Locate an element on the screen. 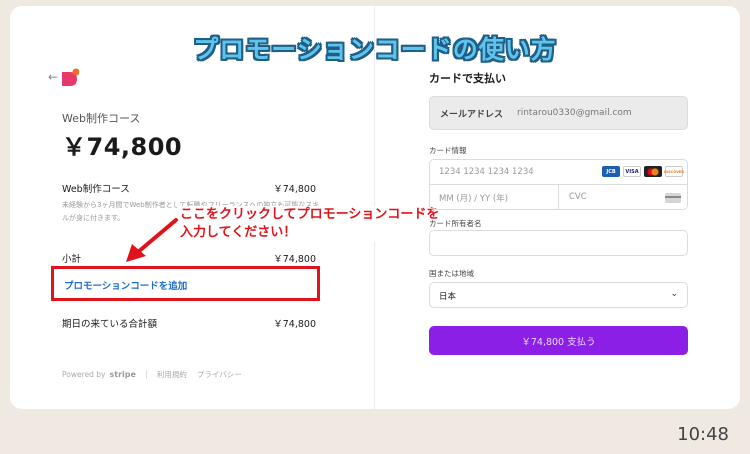 Image resolution: width=750 pixels, height=454 pixels. card-number-placeholder: 1234 1234 1234 1234 is located at coordinates (486, 172).